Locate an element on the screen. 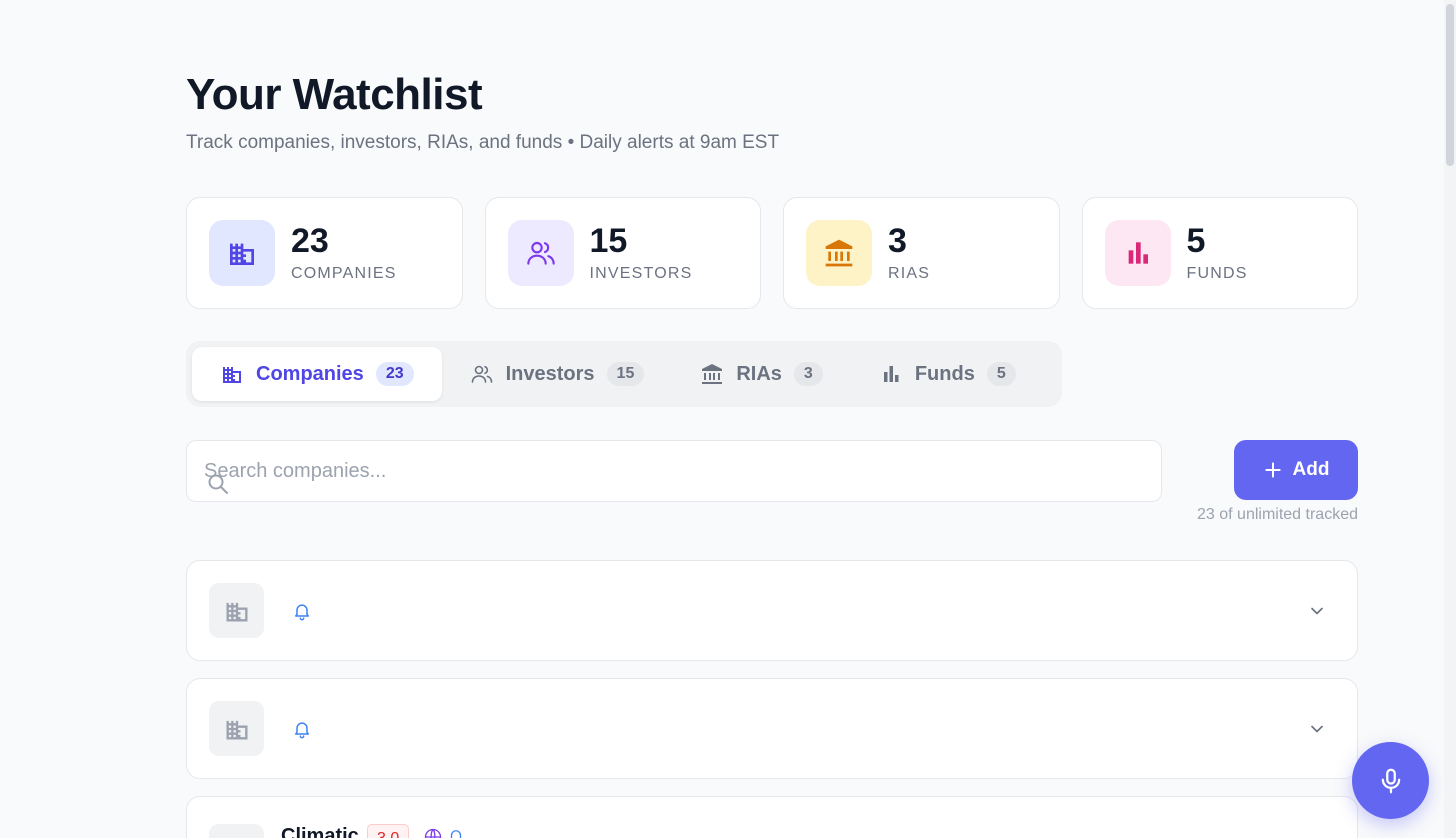 The width and height of the screenshot is (1456, 838). tab-investors: Investors 15 is located at coordinates (557, 374).